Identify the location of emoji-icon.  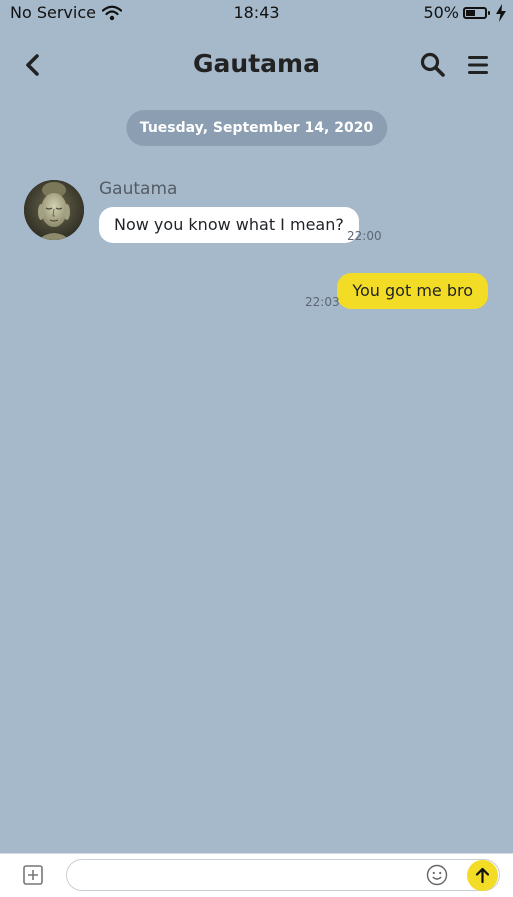
(437, 875).